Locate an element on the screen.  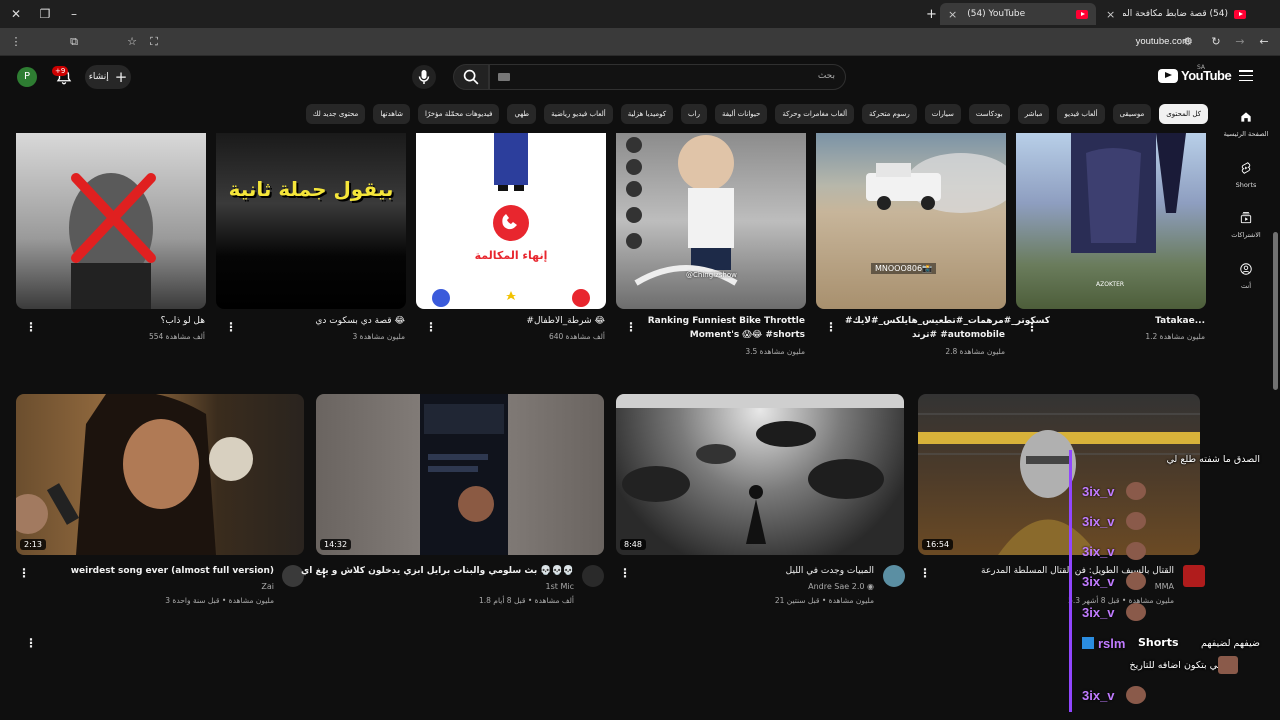
bulls-illustration is located at coordinates (760, 469).